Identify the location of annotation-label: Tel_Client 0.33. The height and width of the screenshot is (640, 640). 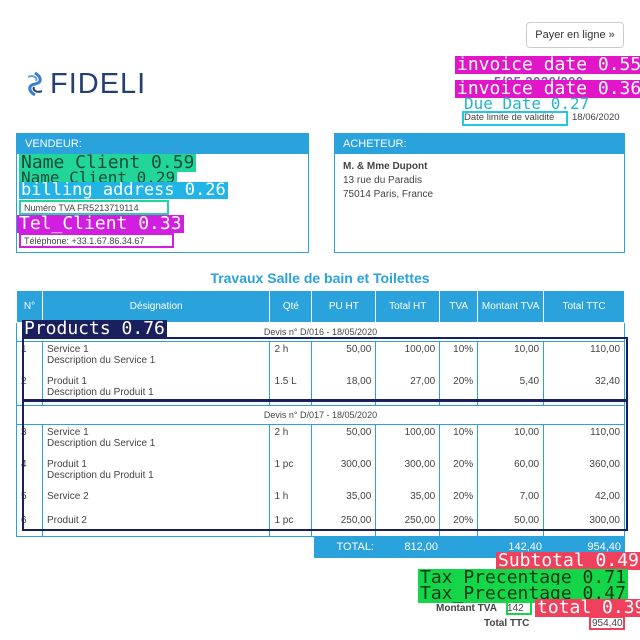
(100, 223).